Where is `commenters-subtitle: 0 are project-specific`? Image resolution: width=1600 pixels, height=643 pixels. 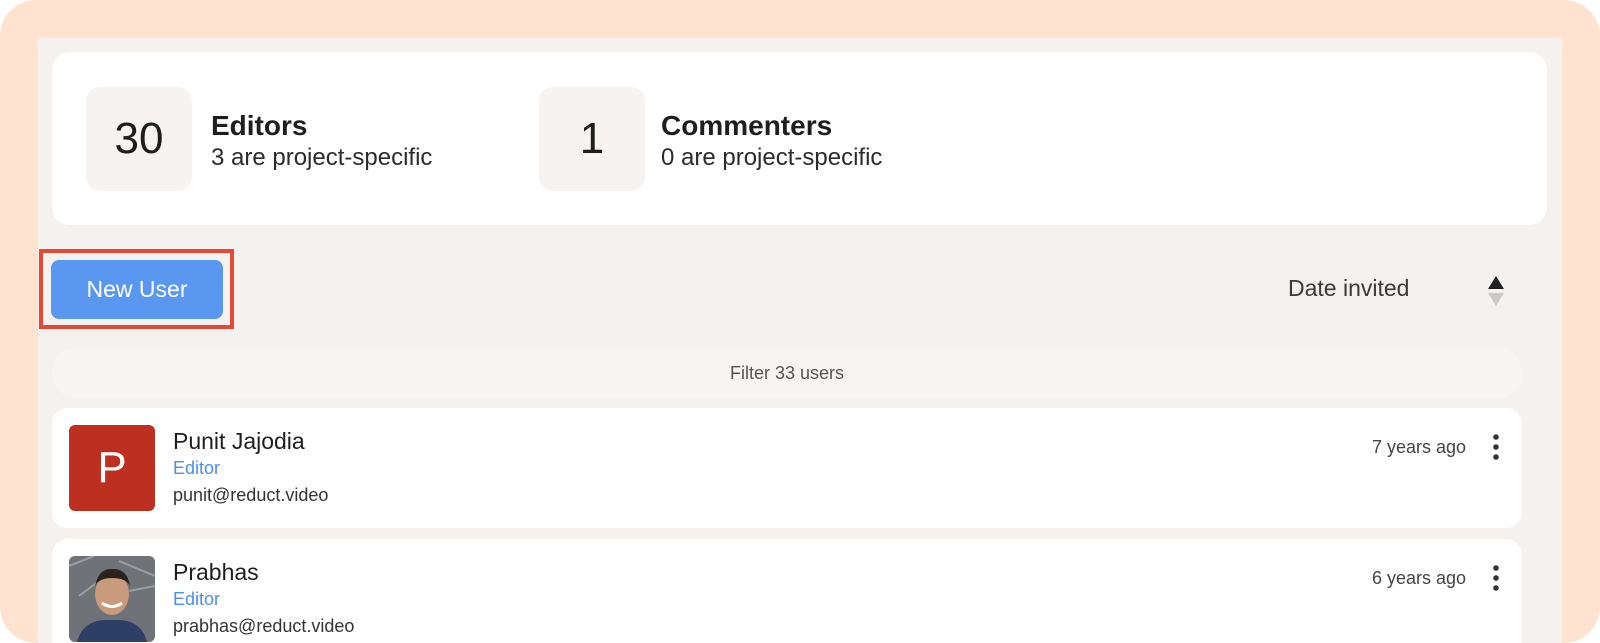 commenters-subtitle: 0 are project-specific is located at coordinates (772, 157).